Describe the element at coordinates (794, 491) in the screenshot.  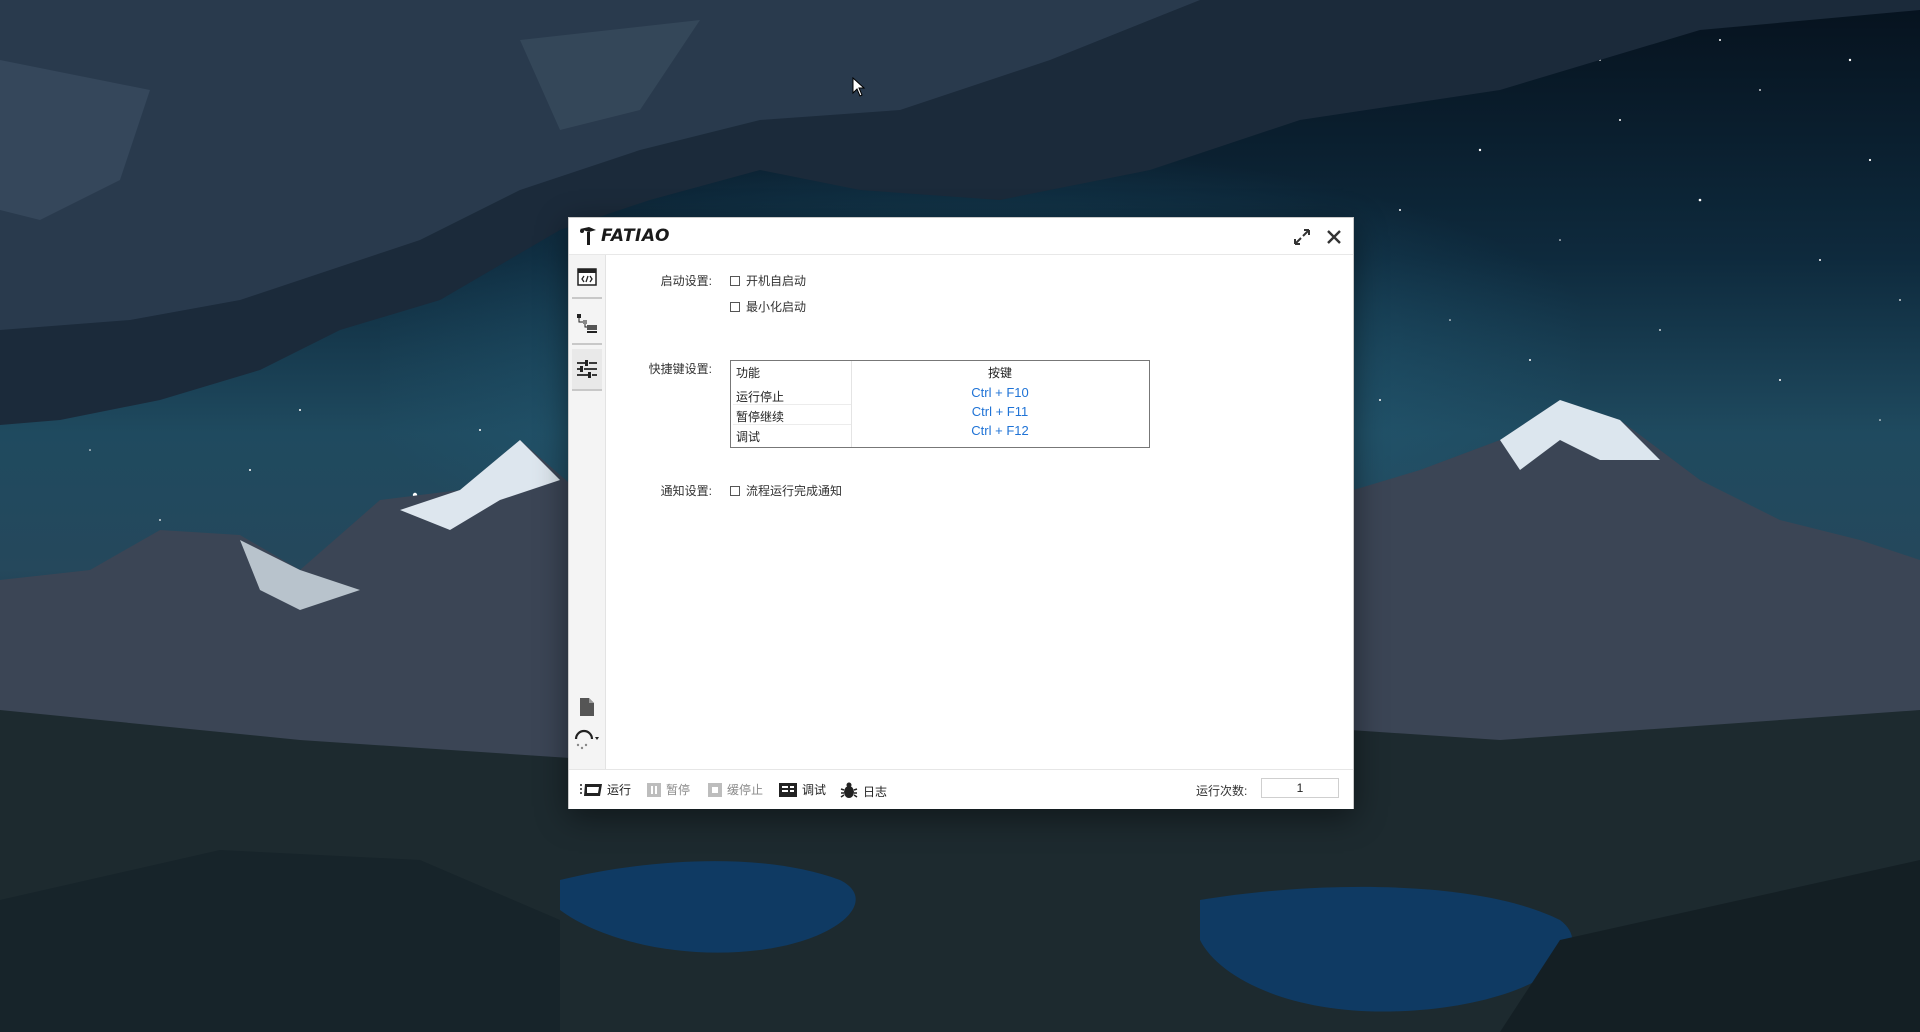
I see `checkbox-label: 流程运行完成通知` at that location.